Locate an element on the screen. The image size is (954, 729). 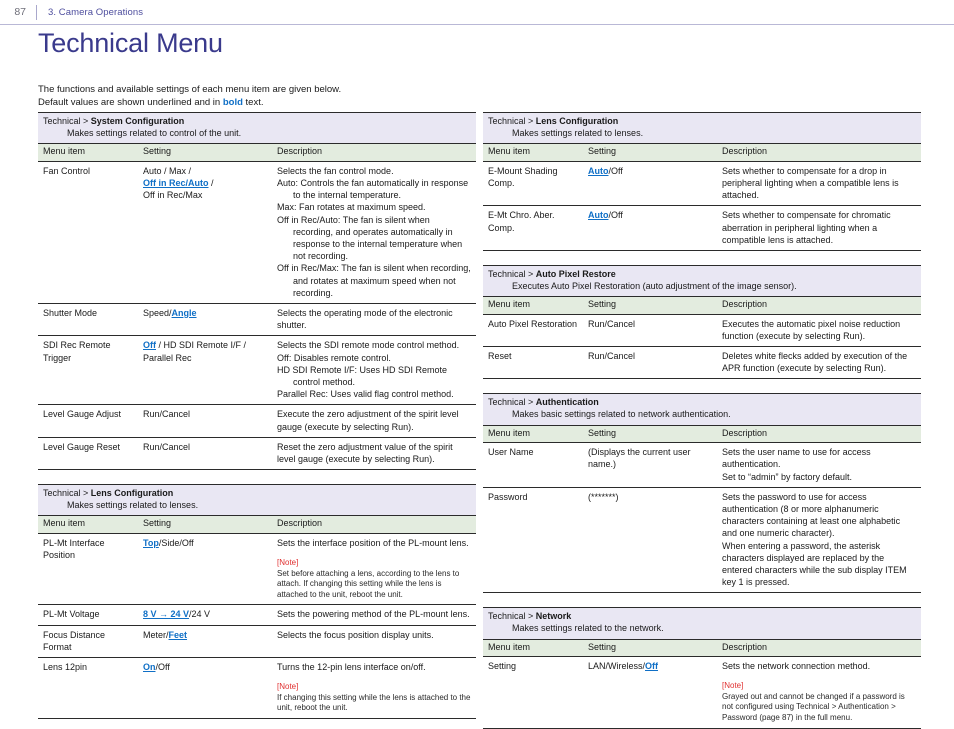
cell-menu-item: Lens 12pin is located at coordinates (65, 667).